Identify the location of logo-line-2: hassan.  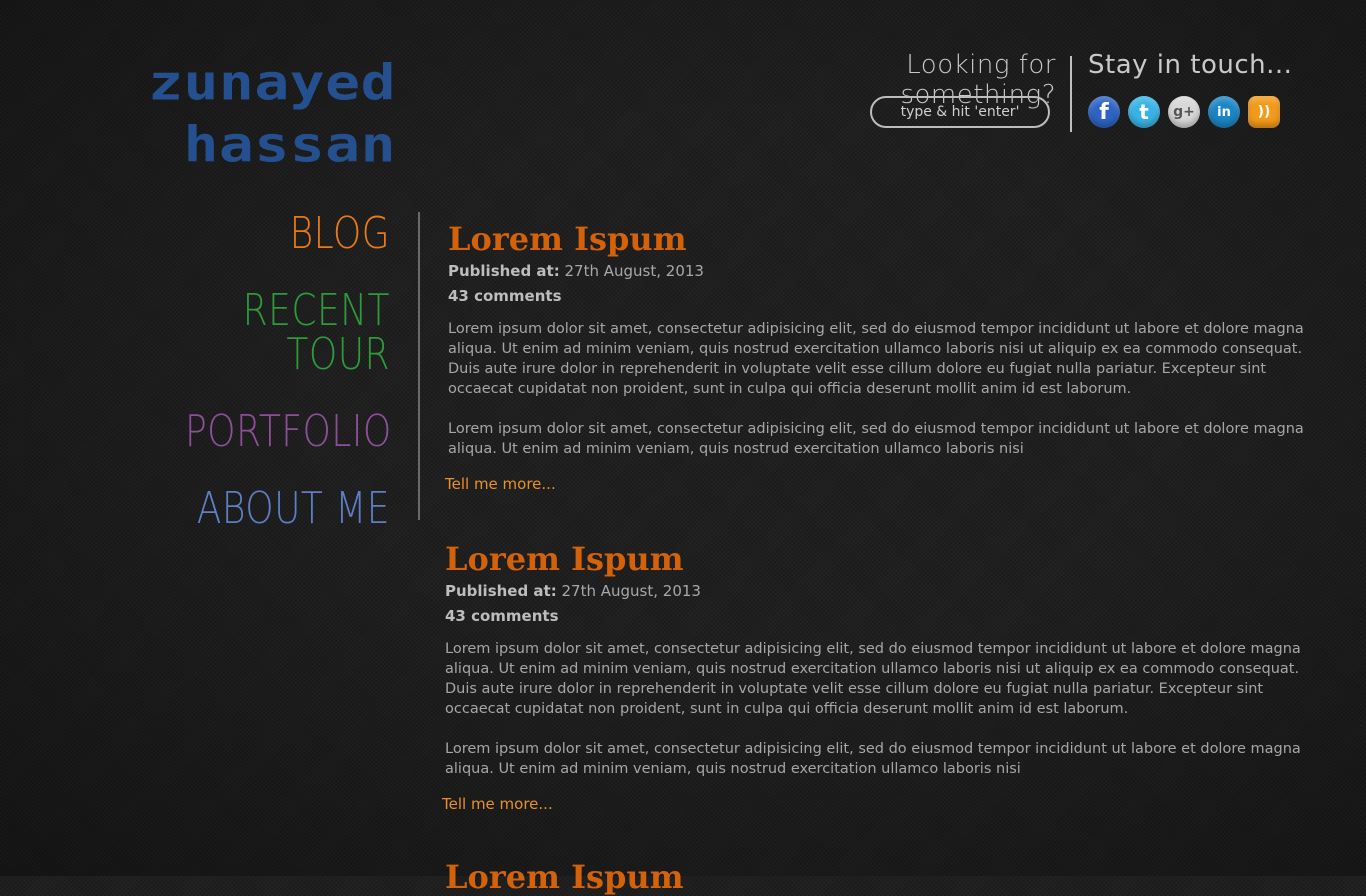
(289, 144).